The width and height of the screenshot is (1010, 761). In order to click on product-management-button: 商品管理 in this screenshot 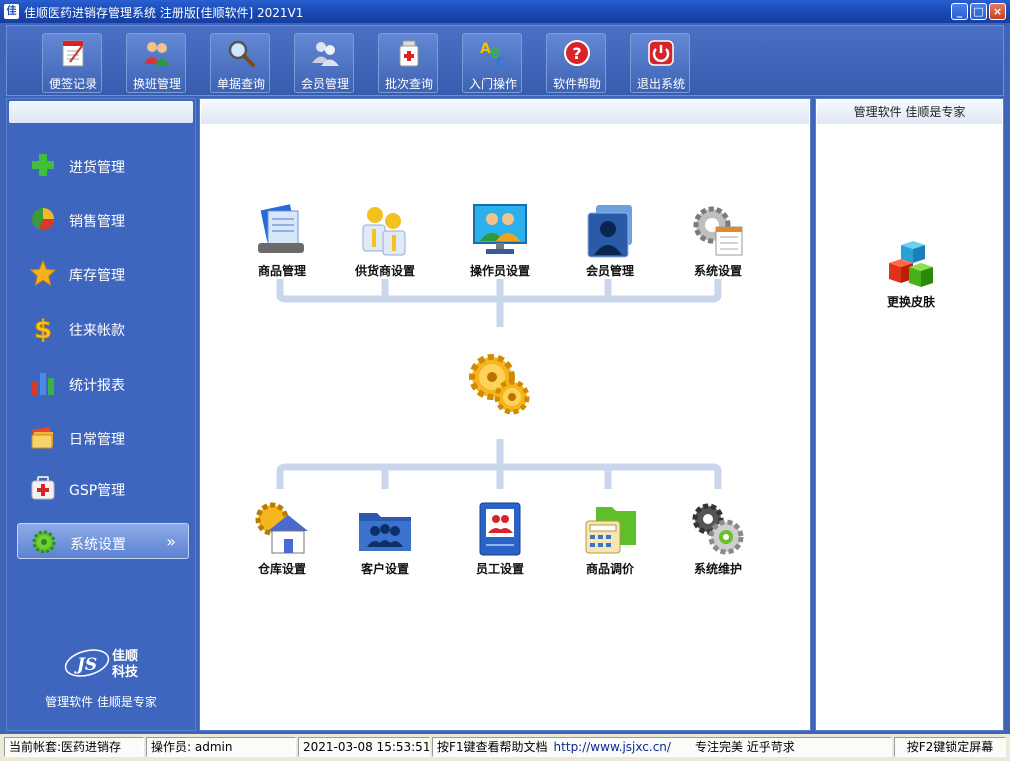, I will do `click(282, 241)`.